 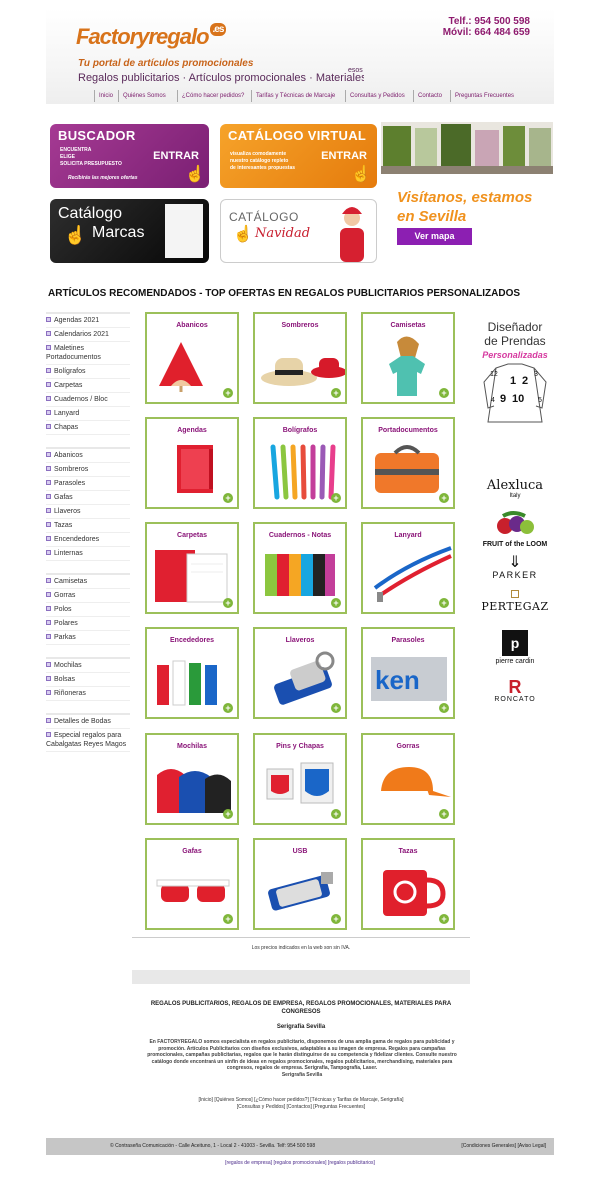 What do you see at coordinates (434, 236) in the screenshot?
I see `ver-mapa-button: Ver mapa` at bounding box center [434, 236].